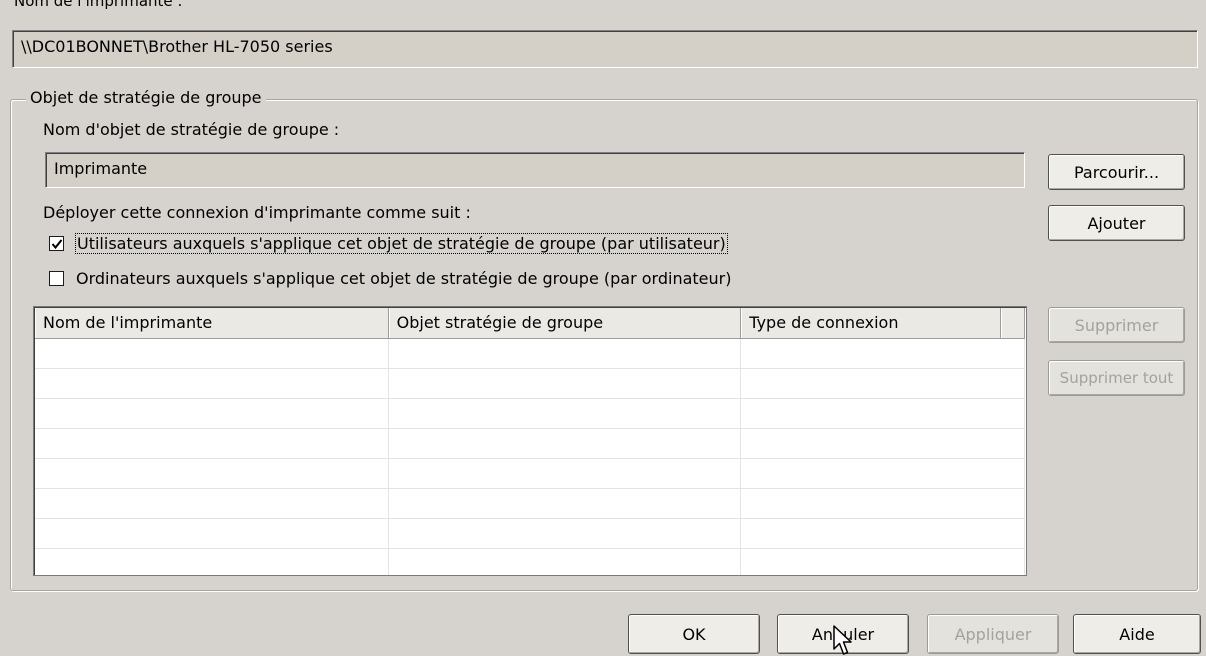 This screenshot has height=656, width=1206. Describe the element at coordinates (98, 5) in the screenshot. I see `printer-name-label: Nom de l'imprimante :` at that location.